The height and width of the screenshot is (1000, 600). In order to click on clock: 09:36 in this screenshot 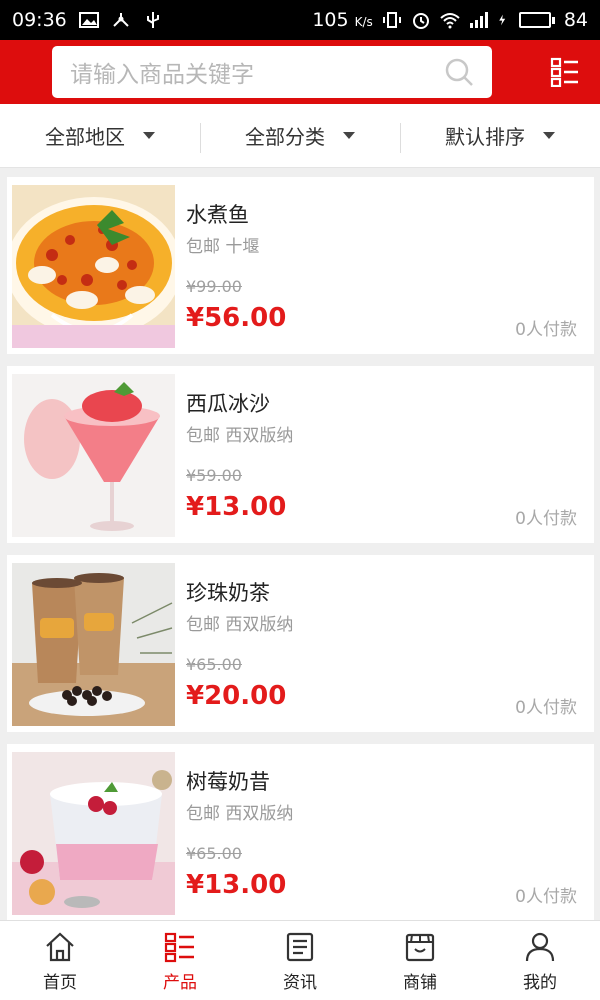, I will do `click(39, 20)`.